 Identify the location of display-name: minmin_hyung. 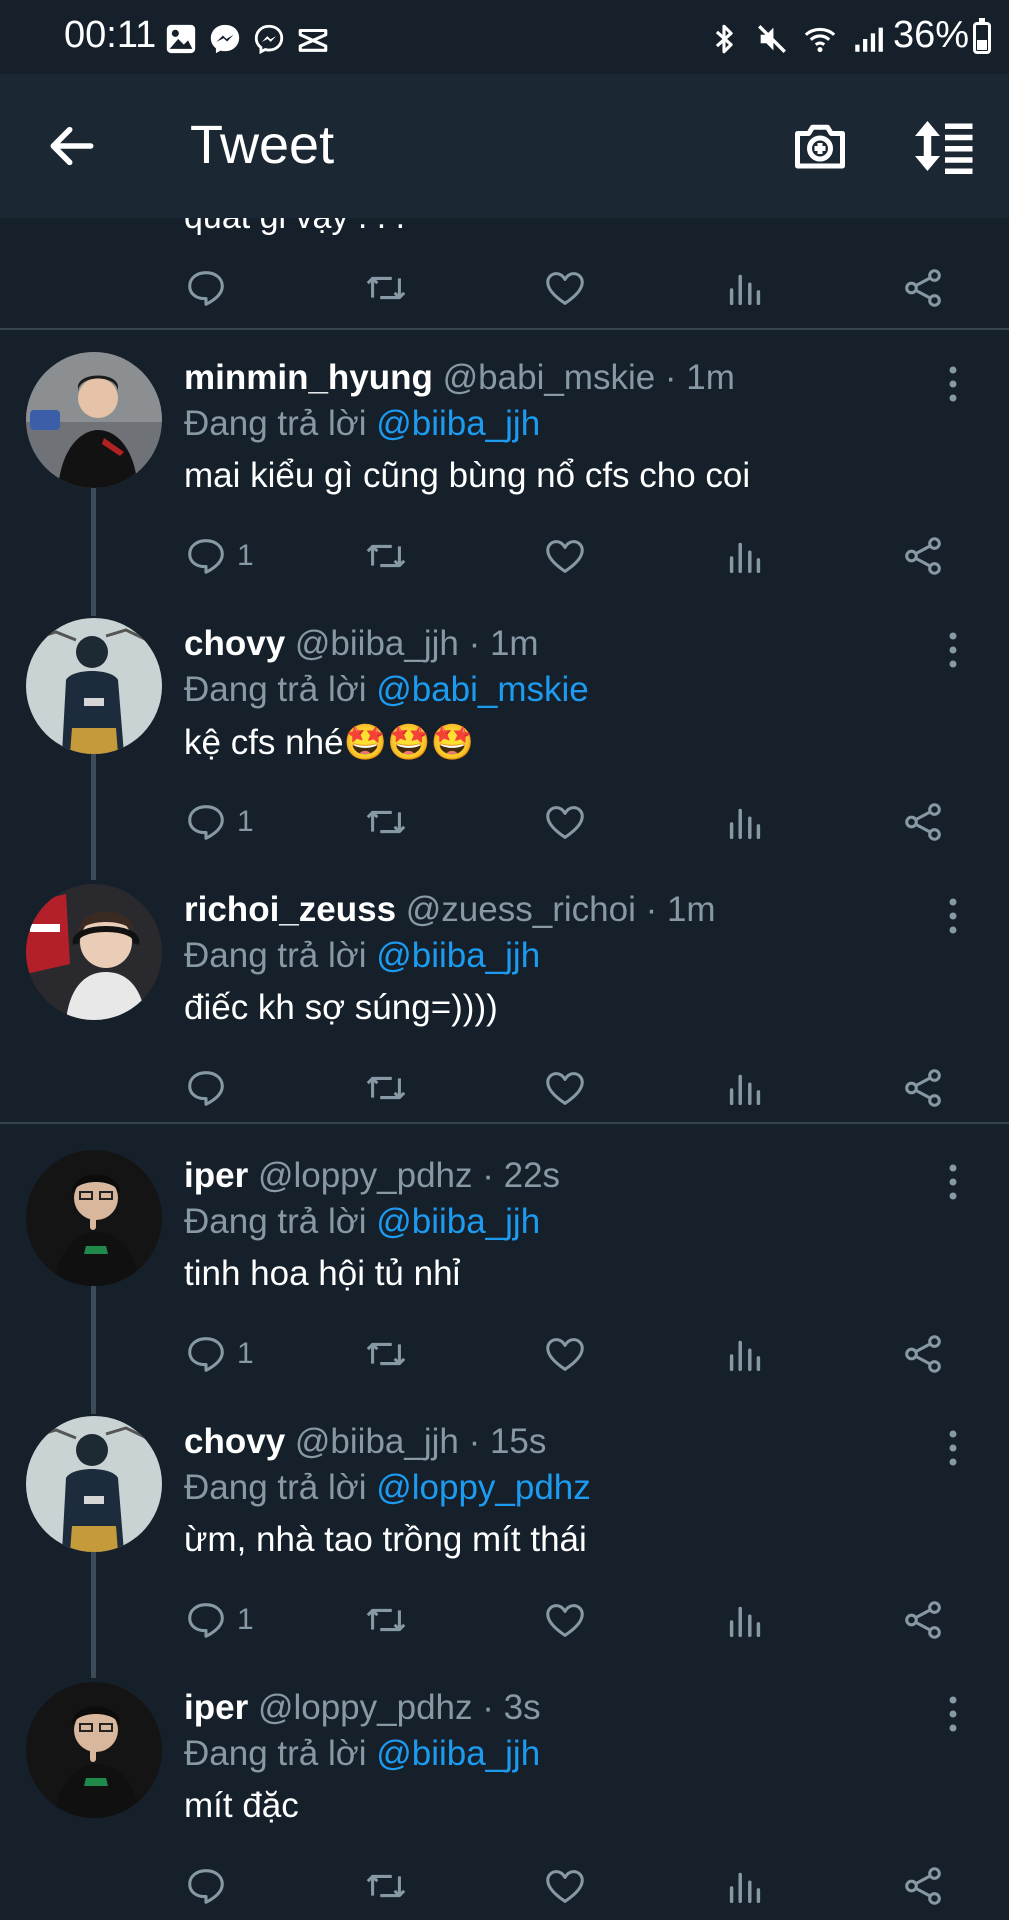
(308, 377).